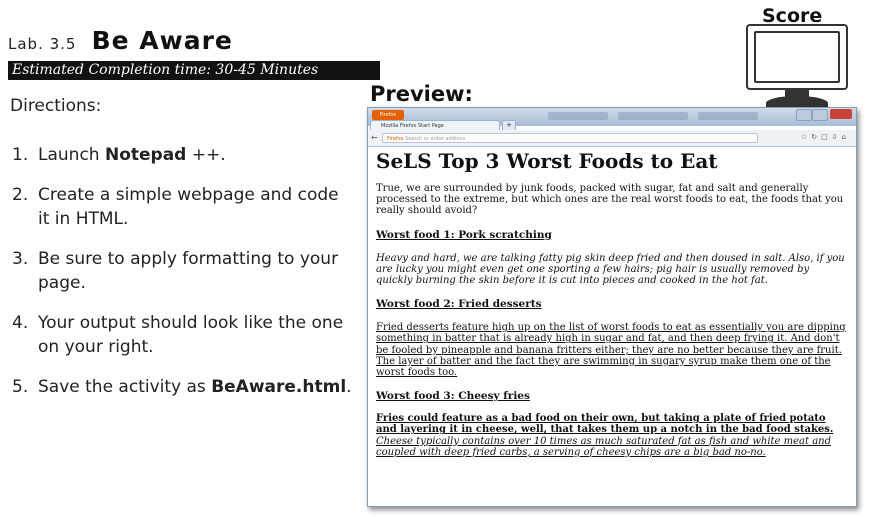 The image size is (882, 517). I want to click on close-button, so click(841, 114).